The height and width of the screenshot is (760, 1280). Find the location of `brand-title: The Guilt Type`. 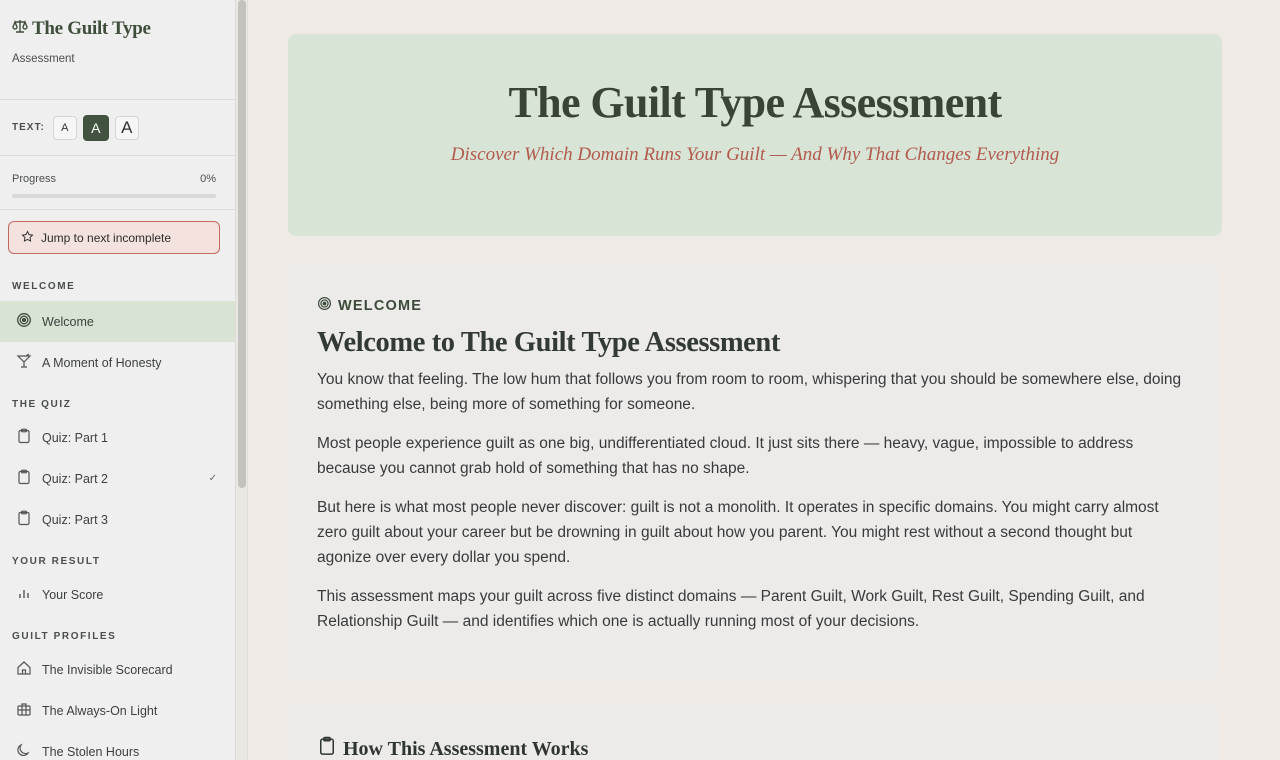

brand-title: The Guilt Type is located at coordinates (117, 29).